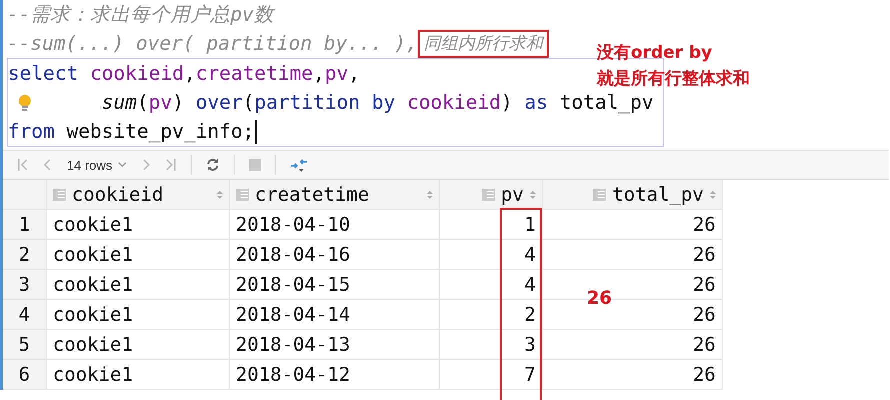 This screenshot has height=400, width=890. Describe the element at coordinates (335, 314) in the screenshot. I see `table-cell: 2018-04-14` at that location.